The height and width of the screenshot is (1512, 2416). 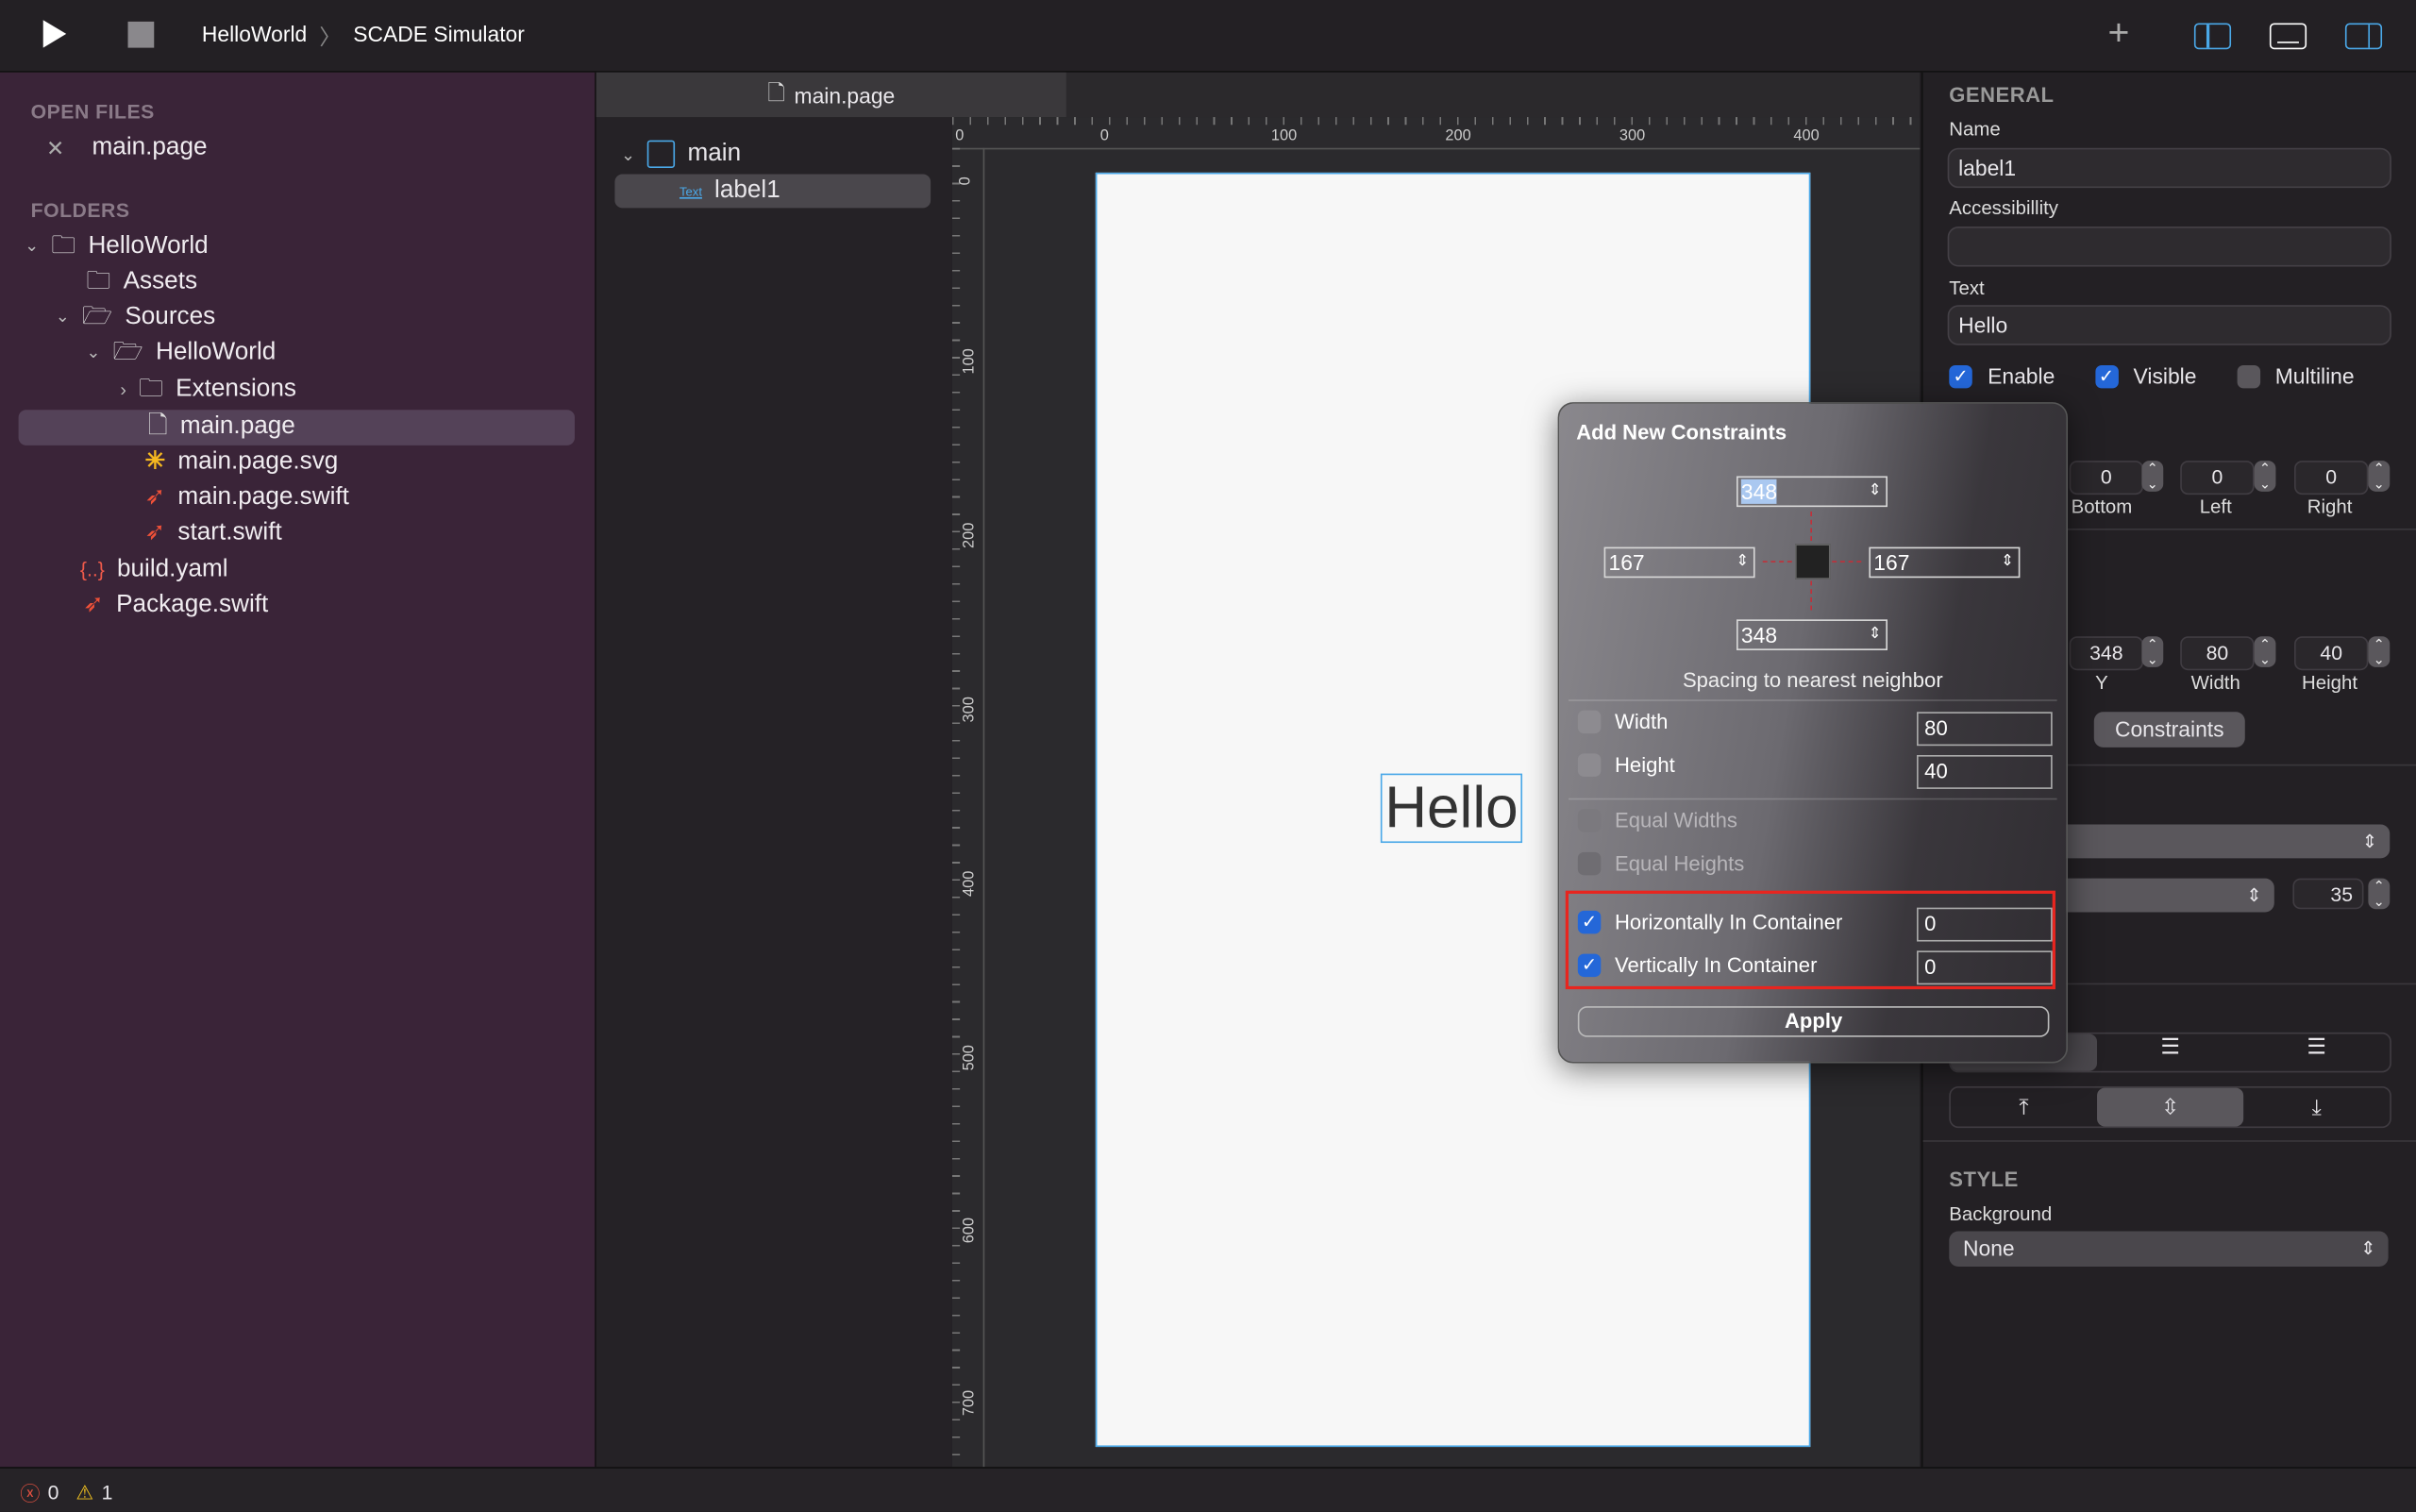 I want to click on text-input: Hello, so click(x=2169, y=325).